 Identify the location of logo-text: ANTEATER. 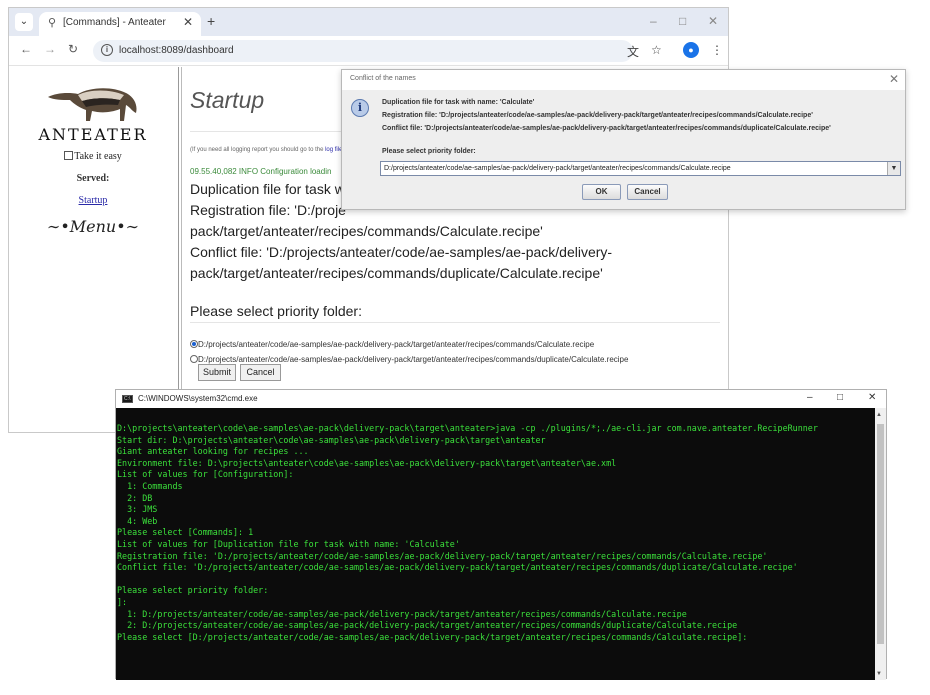
(93, 134).